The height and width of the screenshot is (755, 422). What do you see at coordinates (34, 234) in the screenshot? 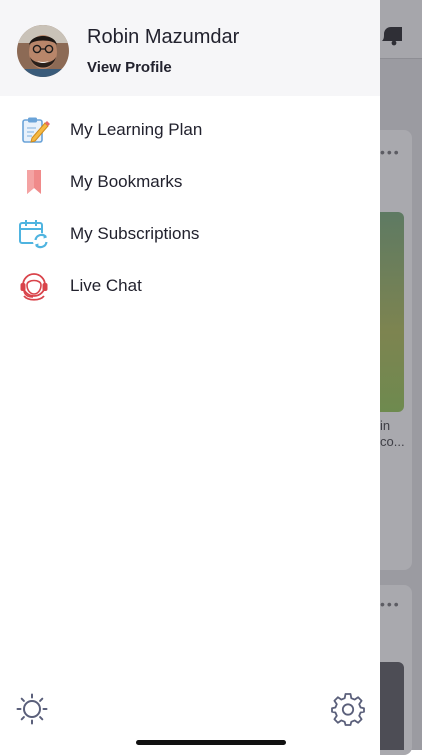
I see `calendar-refresh-icon` at bounding box center [34, 234].